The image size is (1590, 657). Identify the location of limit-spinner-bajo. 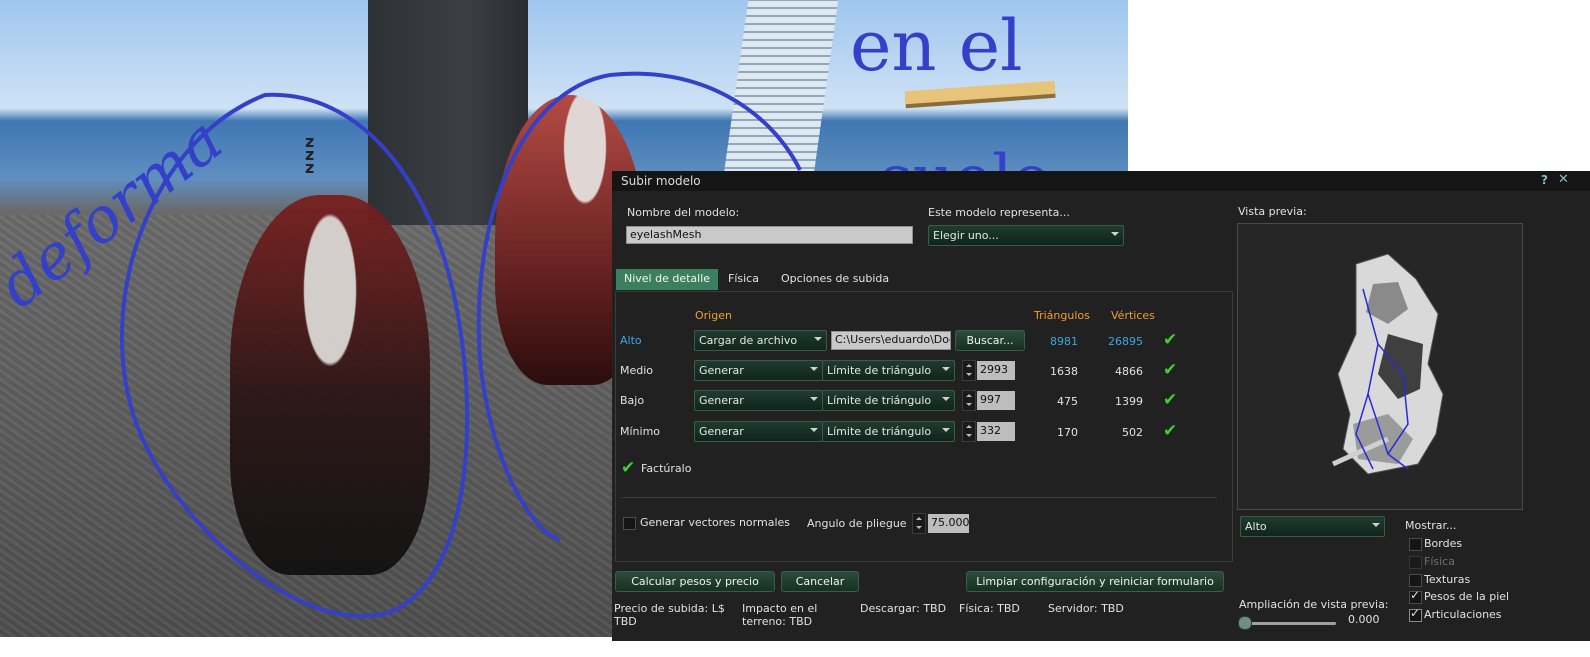
(969, 400).